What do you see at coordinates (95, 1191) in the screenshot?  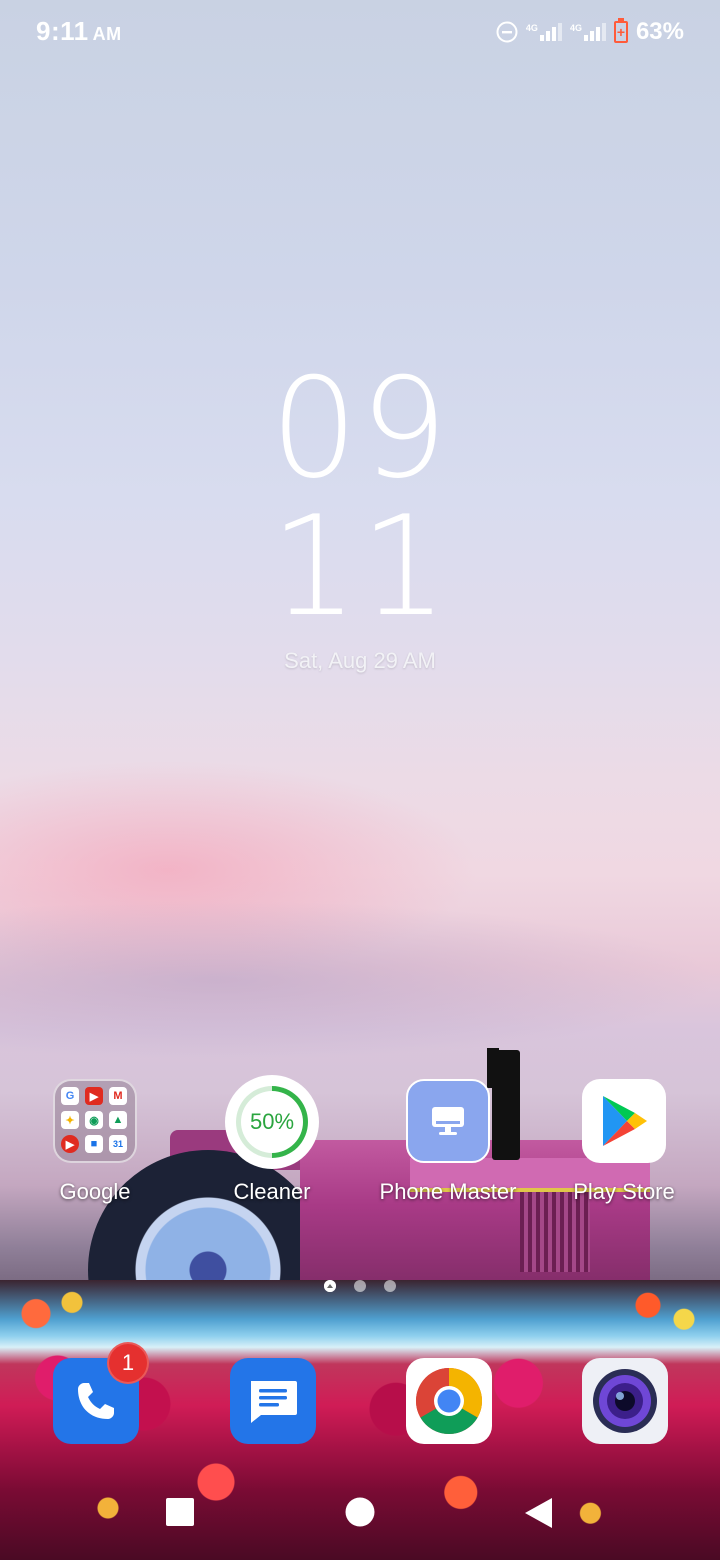 I see `app-label-google: Google` at bounding box center [95, 1191].